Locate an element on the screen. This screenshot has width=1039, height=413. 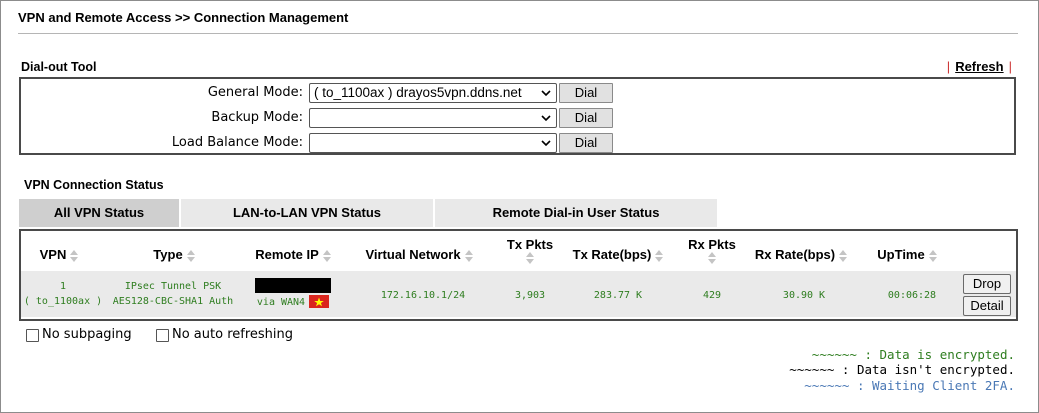
load-balance-mode-label: Load Balance Mode: is located at coordinates (237, 142).